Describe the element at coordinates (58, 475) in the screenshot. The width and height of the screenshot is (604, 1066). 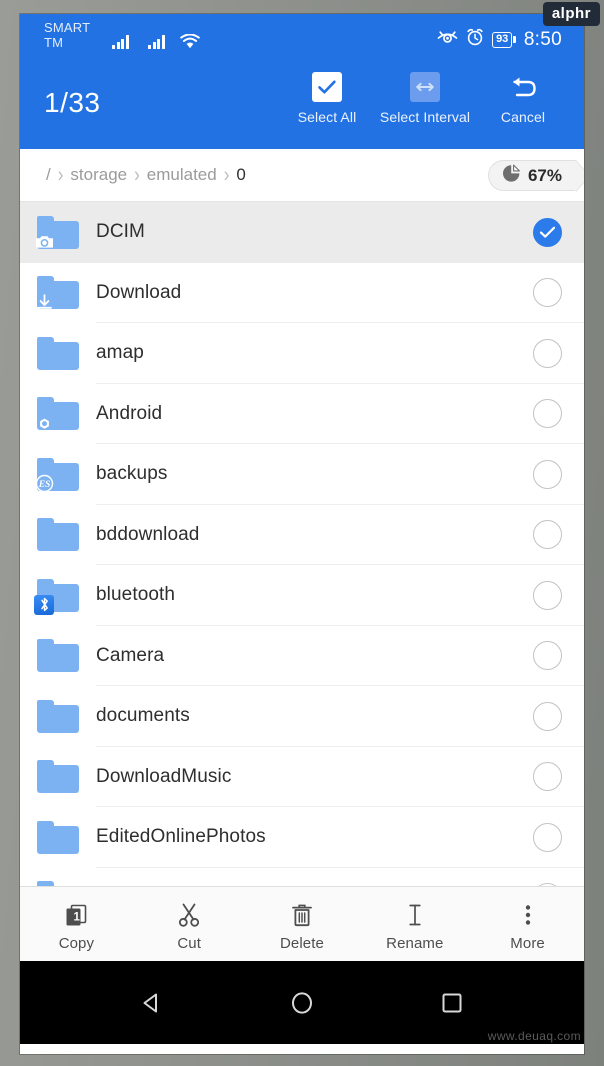
I see `folder-icon-wrap: ES` at that location.